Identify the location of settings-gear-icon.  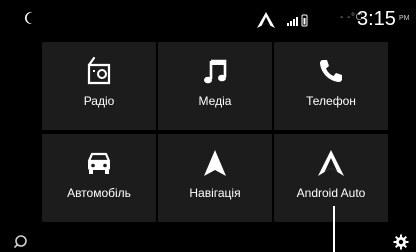
(401, 242).